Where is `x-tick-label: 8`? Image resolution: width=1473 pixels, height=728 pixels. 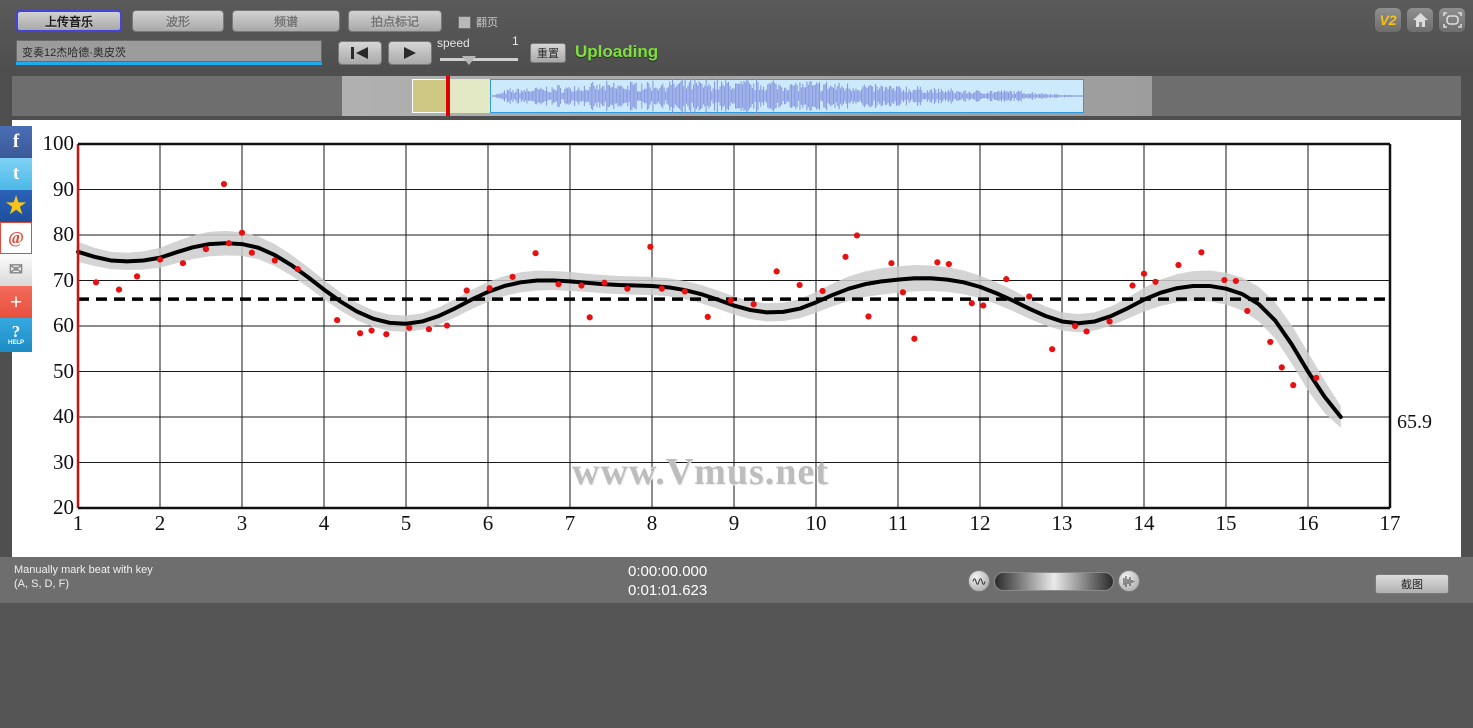
x-tick-label: 8 is located at coordinates (652, 523).